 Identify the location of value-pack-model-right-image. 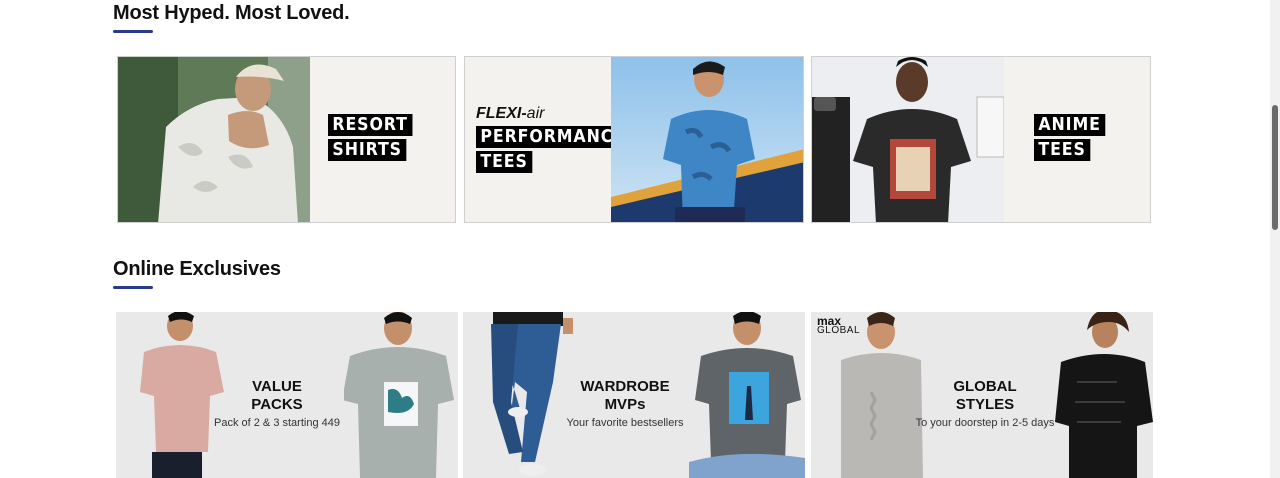
(399, 395).